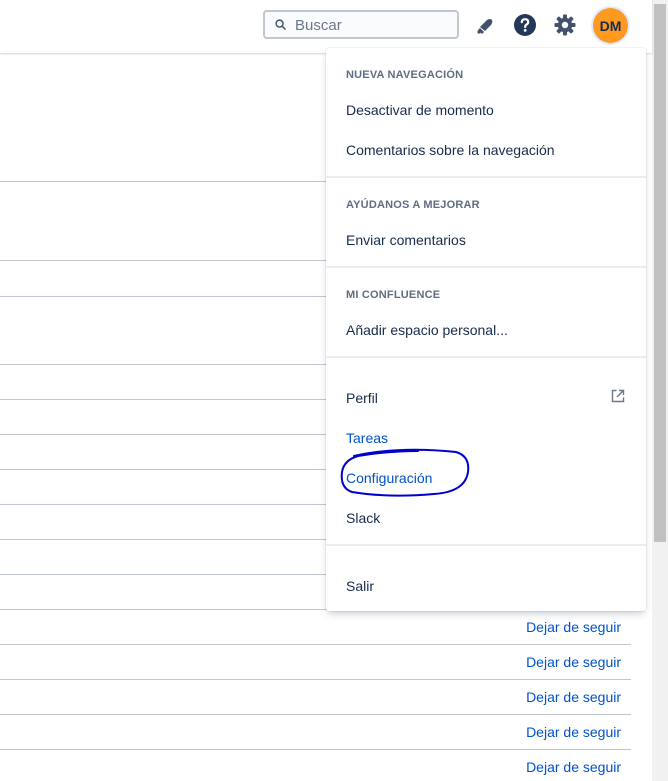 The height and width of the screenshot is (781, 668). I want to click on search-icon, so click(280, 24).